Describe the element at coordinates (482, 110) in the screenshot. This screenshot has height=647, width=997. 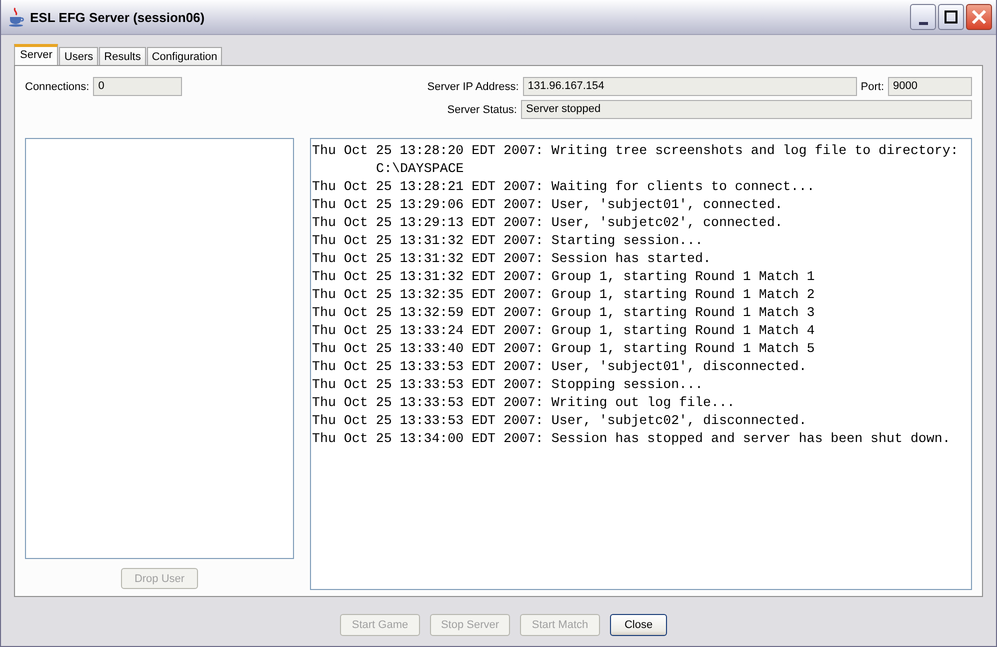
I see `field-label: Server Status:` at that location.